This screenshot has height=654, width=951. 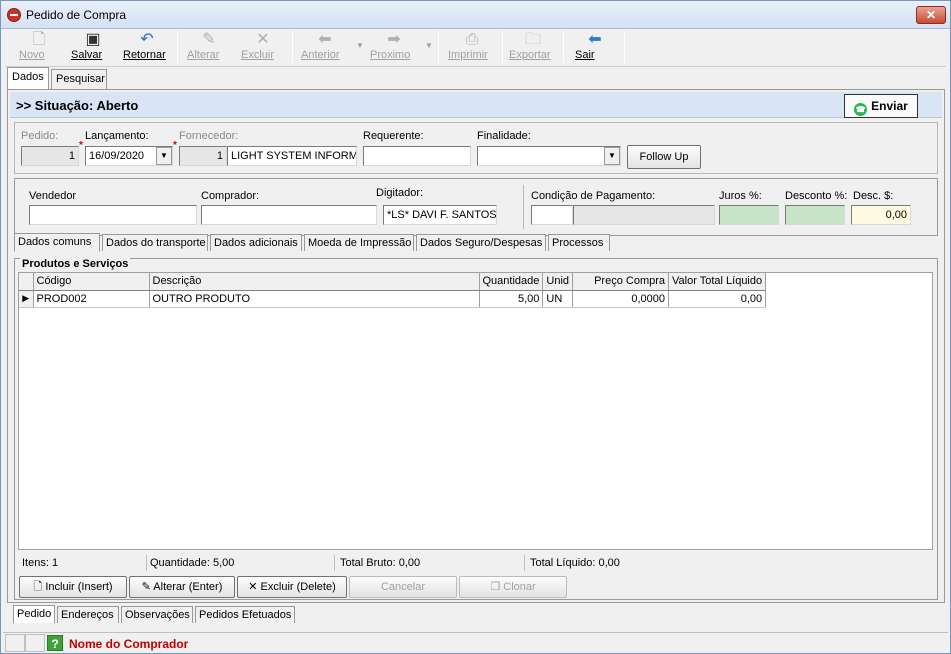 What do you see at coordinates (513, 587) in the screenshot?
I see `clonar-button: ❐ Clonar` at bounding box center [513, 587].